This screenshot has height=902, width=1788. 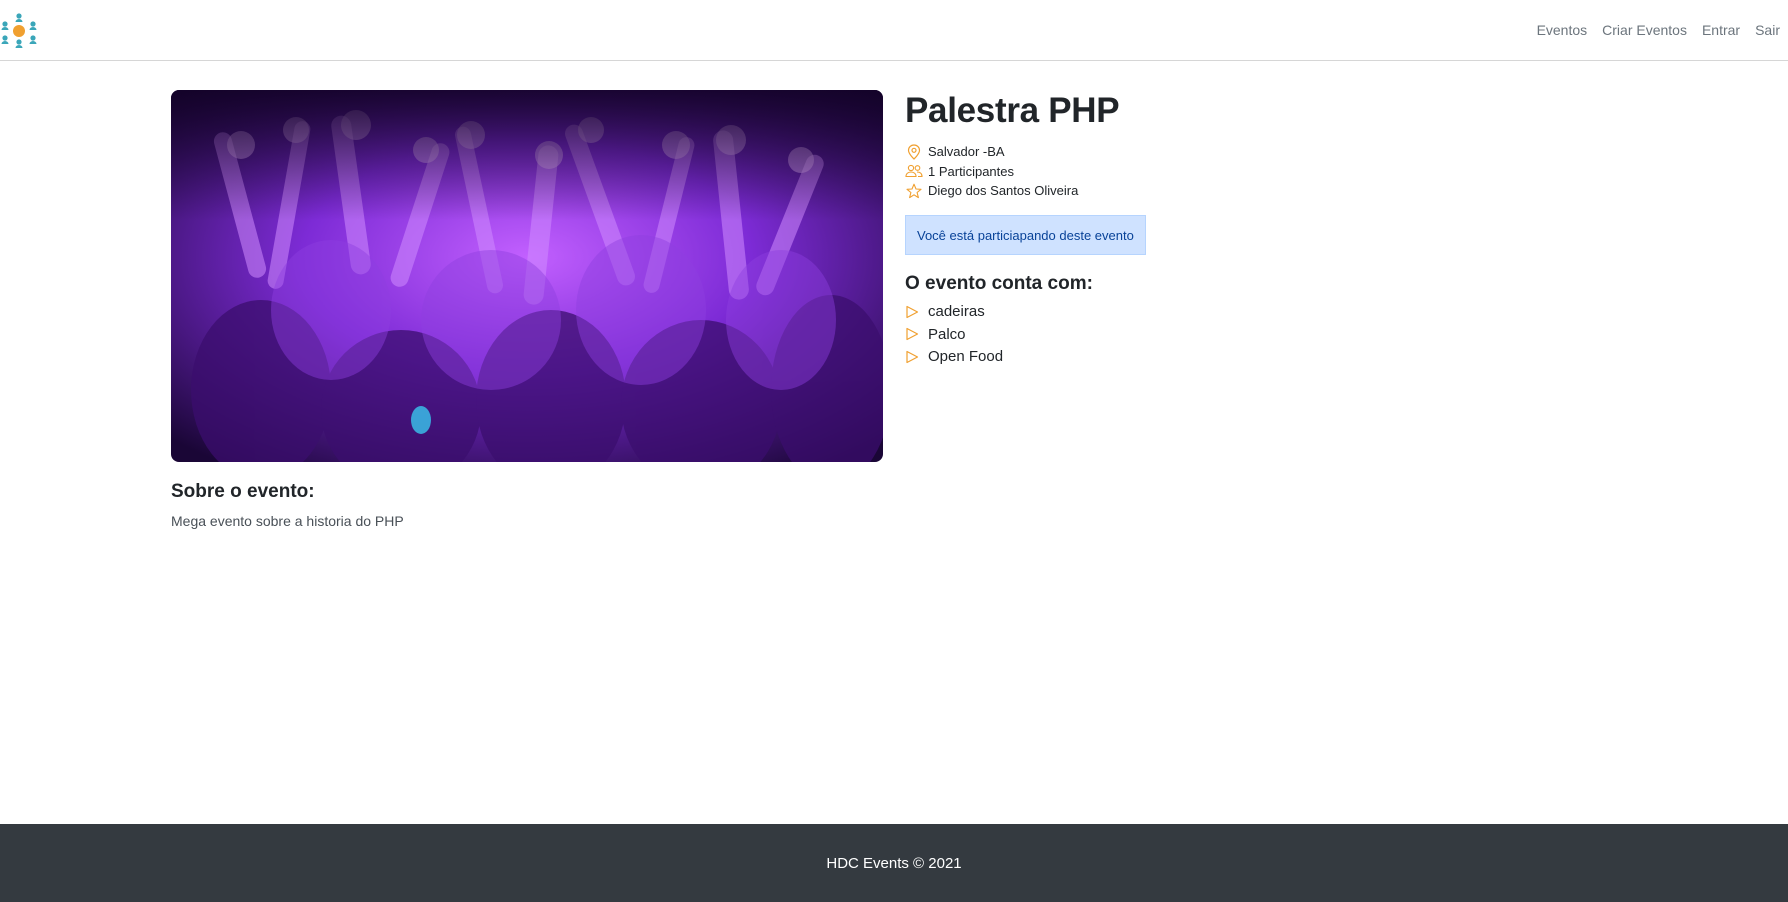 I want to click on event-title: Palestra PHP, so click(x=1012, y=110).